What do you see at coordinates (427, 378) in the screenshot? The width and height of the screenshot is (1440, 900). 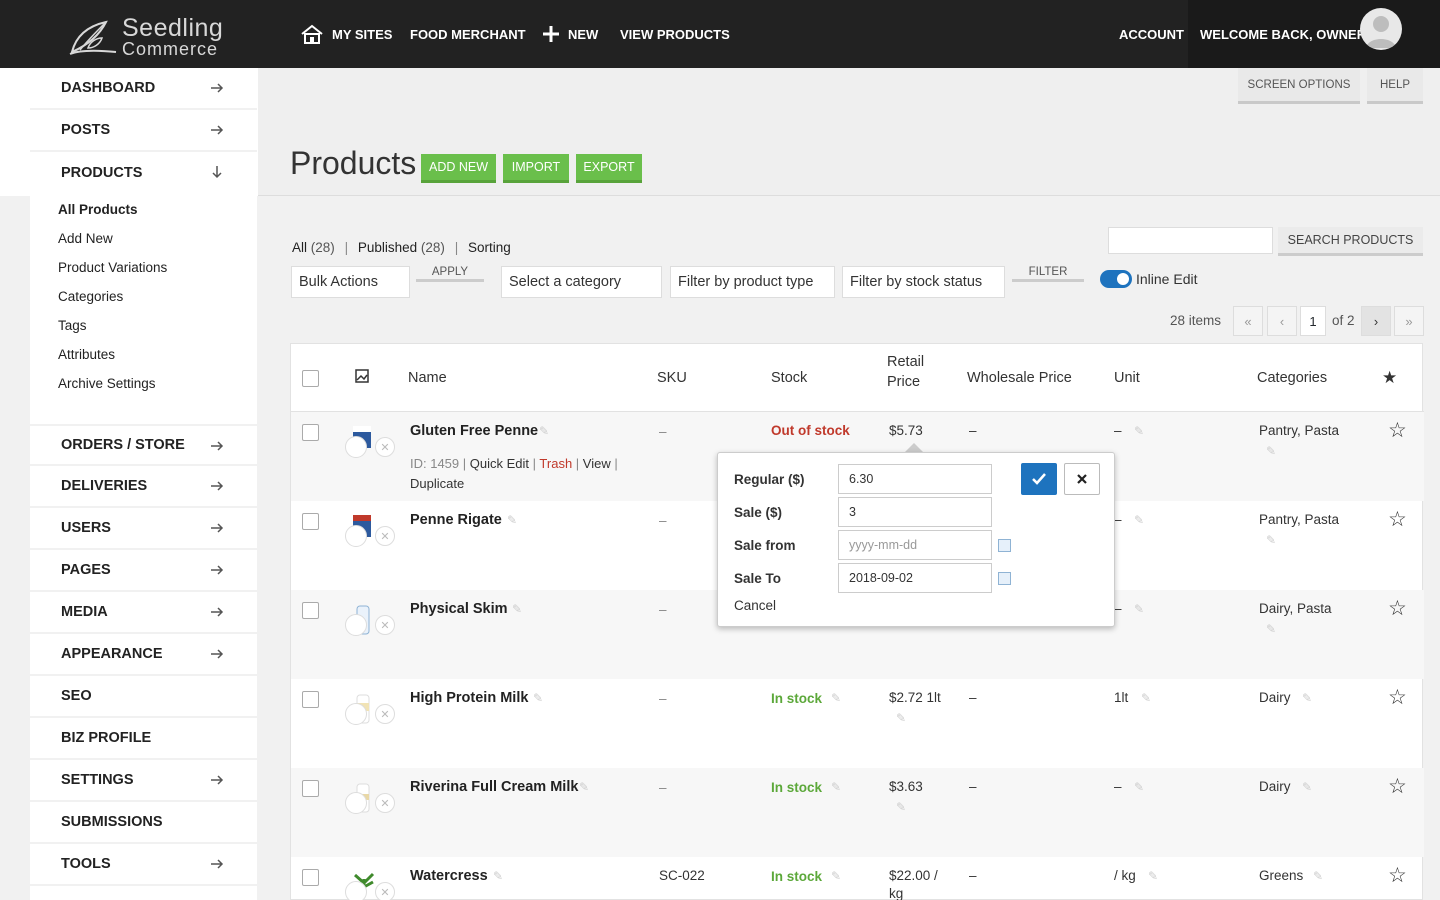 I see `column-name: Name` at bounding box center [427, 378].